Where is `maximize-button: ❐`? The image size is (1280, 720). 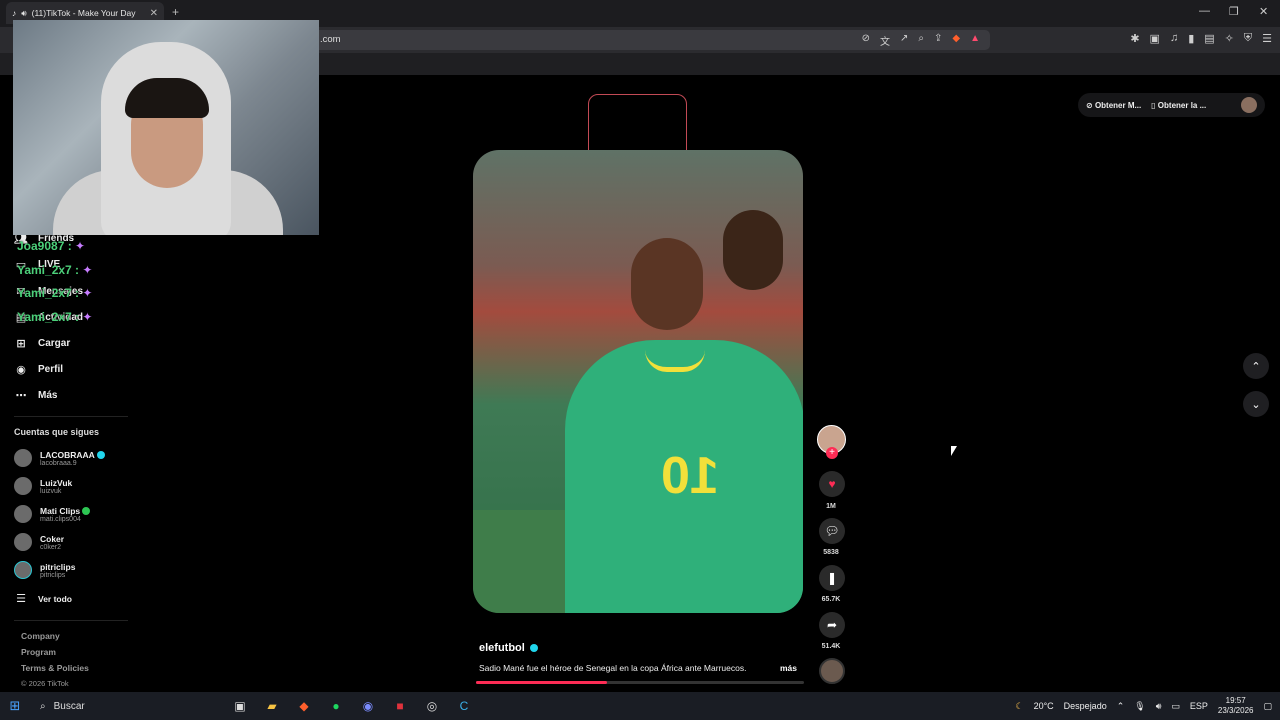 maximize-button: ❐ is located at coordinates (1234, 11).